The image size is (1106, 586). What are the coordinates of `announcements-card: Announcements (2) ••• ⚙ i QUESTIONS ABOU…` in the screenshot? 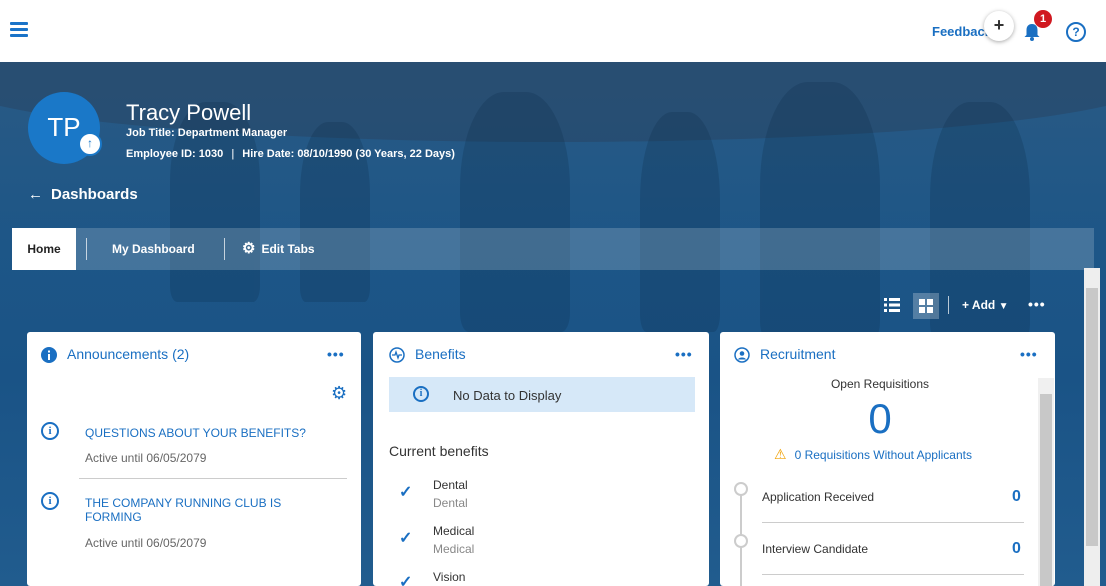 It's located at (194, 459).